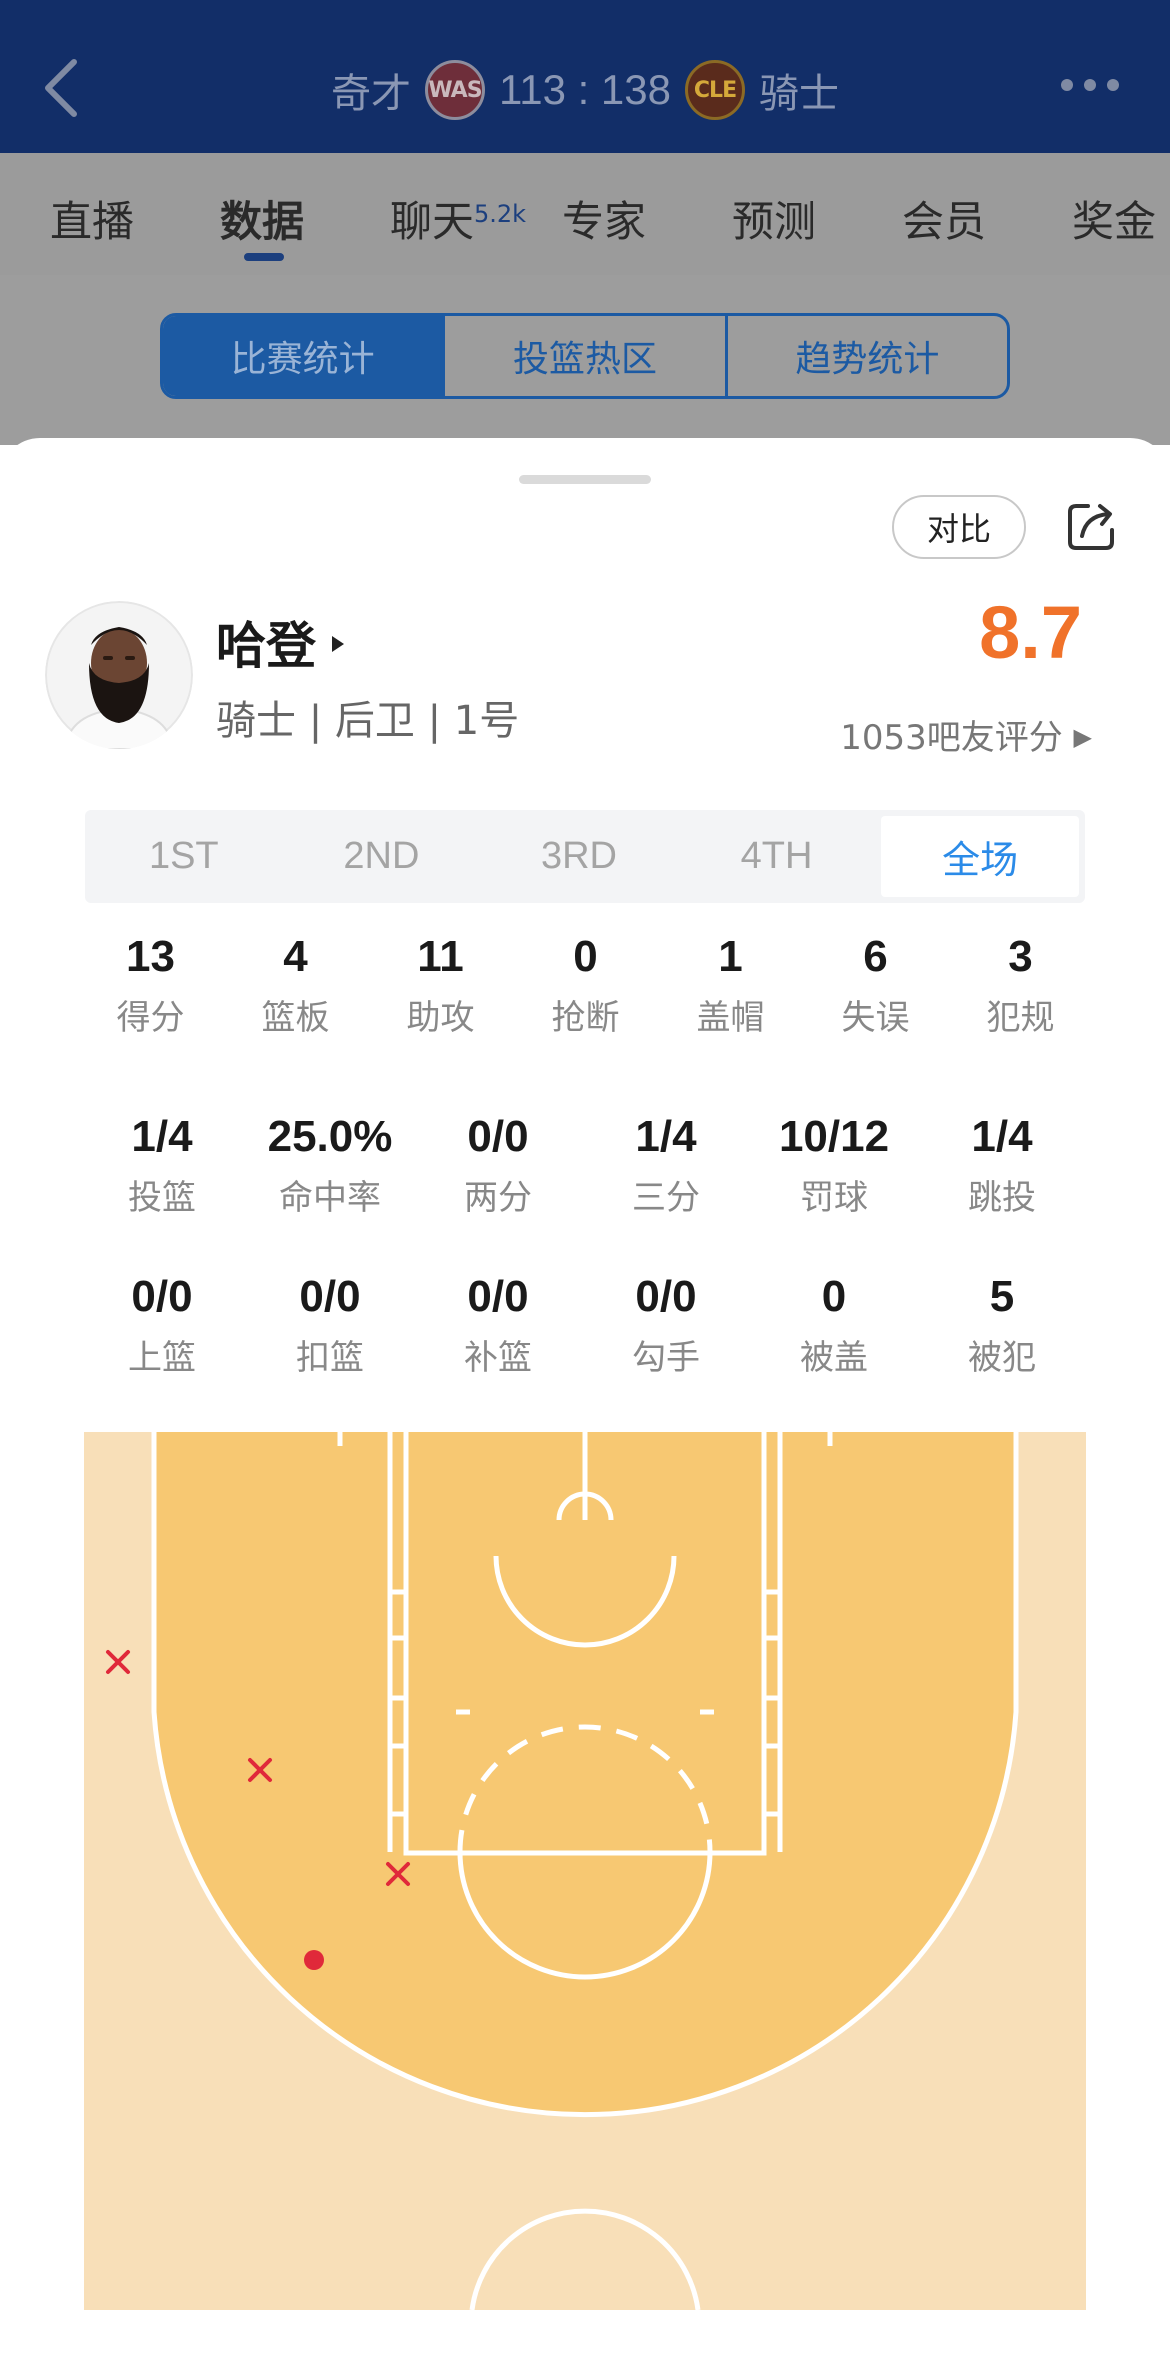 The height and width of the screenshot is (2354, 1170). I want to click on player-name: 哈登, so click(266, 642).